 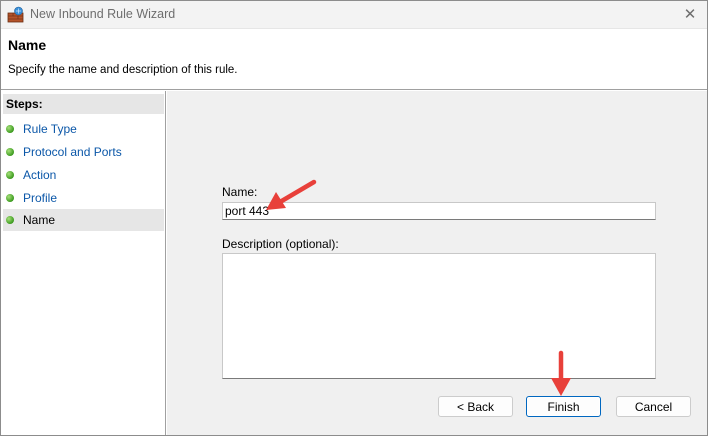 I want to click on step-label: Action, so click(x=40, y=175).